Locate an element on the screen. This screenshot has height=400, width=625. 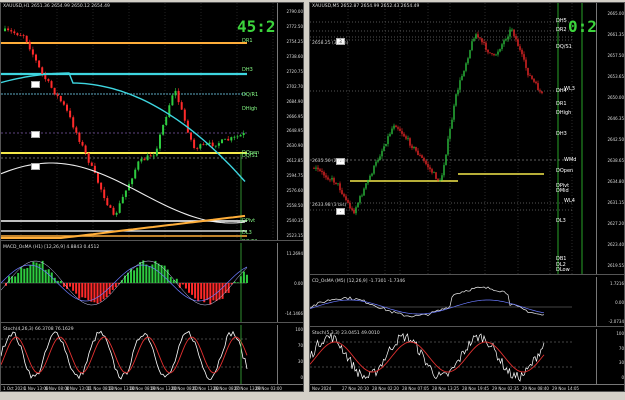
price-tick-label: 2648.95 is located at coordinates (294, 131).